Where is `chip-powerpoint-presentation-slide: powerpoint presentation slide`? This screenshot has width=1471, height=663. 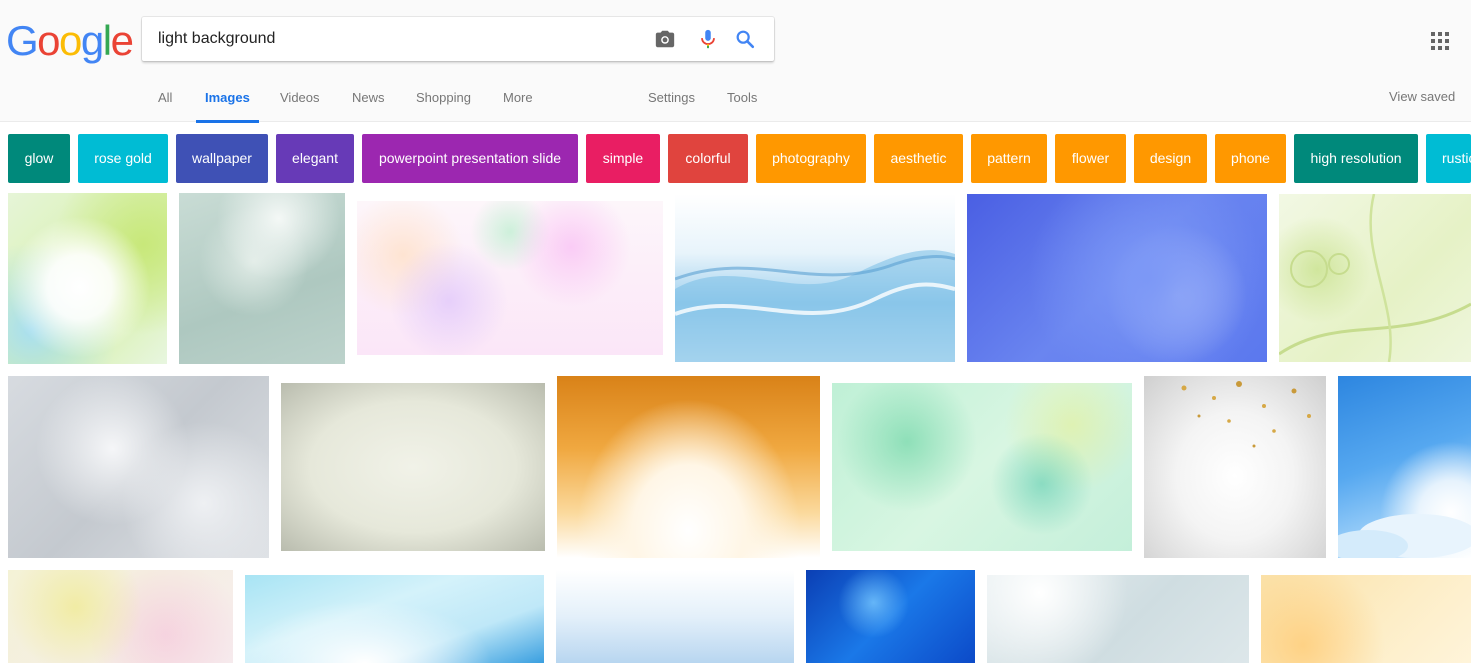
chip-powerpoint-presentation-slide: powerpoint presentation slide is located at coordinates (470, 158).